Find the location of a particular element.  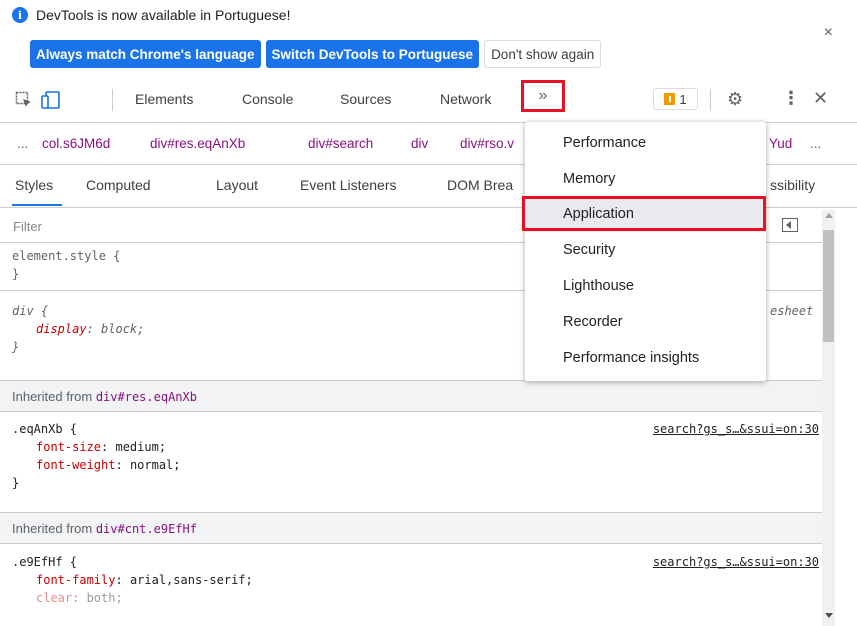

toggle-sidebar-icon is located at coordinates (790, 225).